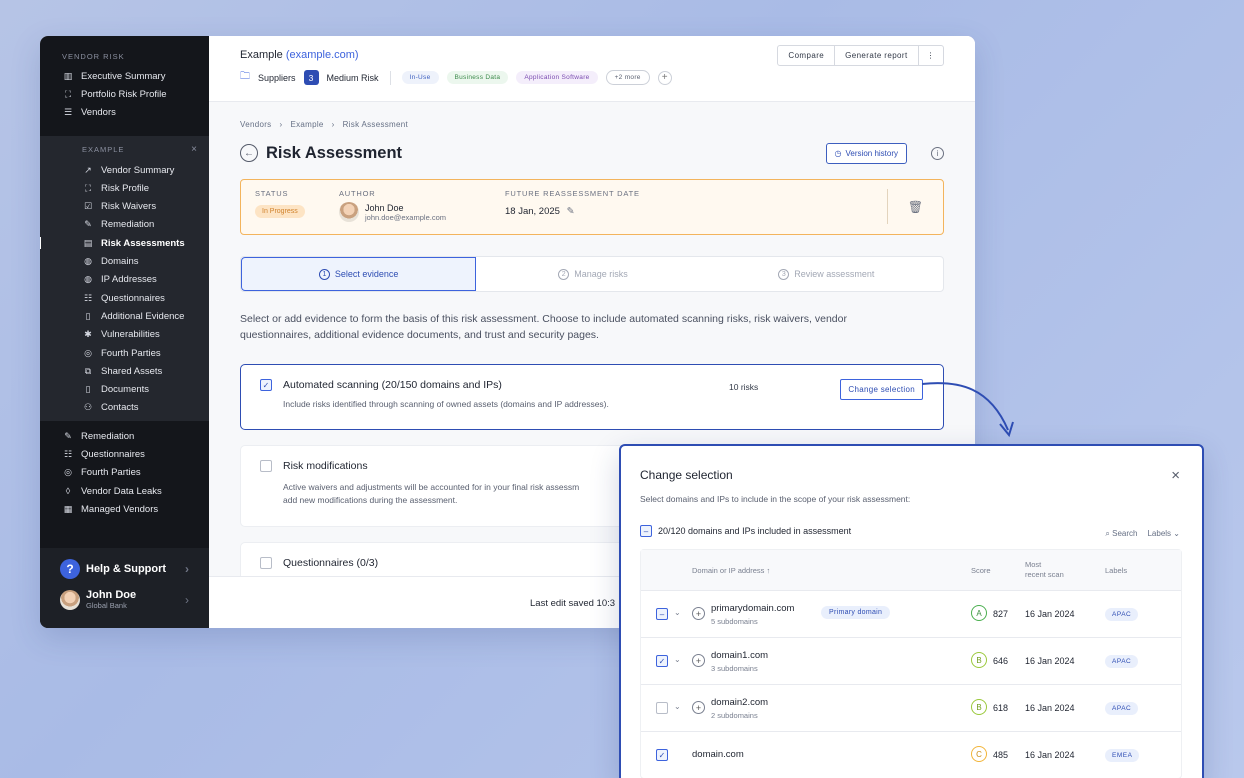 The image size is (1244, 778). I want to click on compare-button: Compare, so click(807, 55).